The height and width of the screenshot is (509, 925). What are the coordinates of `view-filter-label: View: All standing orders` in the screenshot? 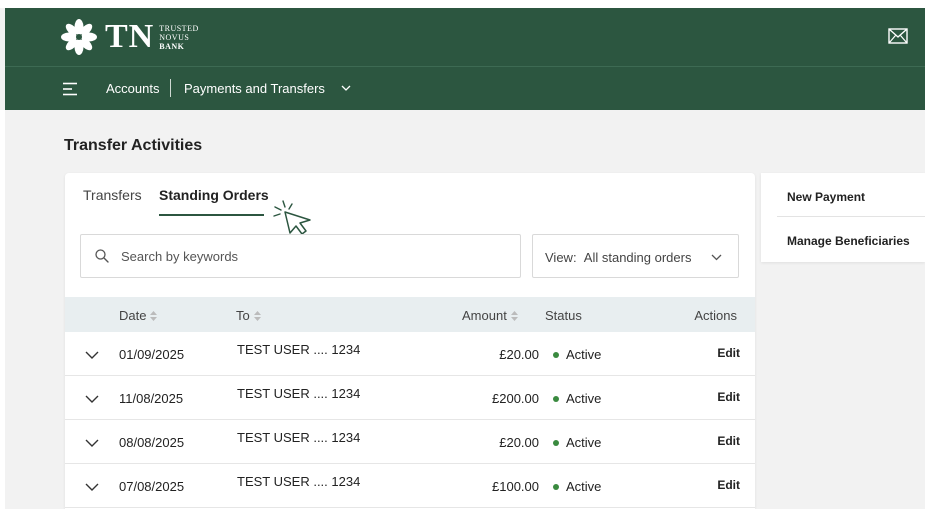 It's located at (618, 257).